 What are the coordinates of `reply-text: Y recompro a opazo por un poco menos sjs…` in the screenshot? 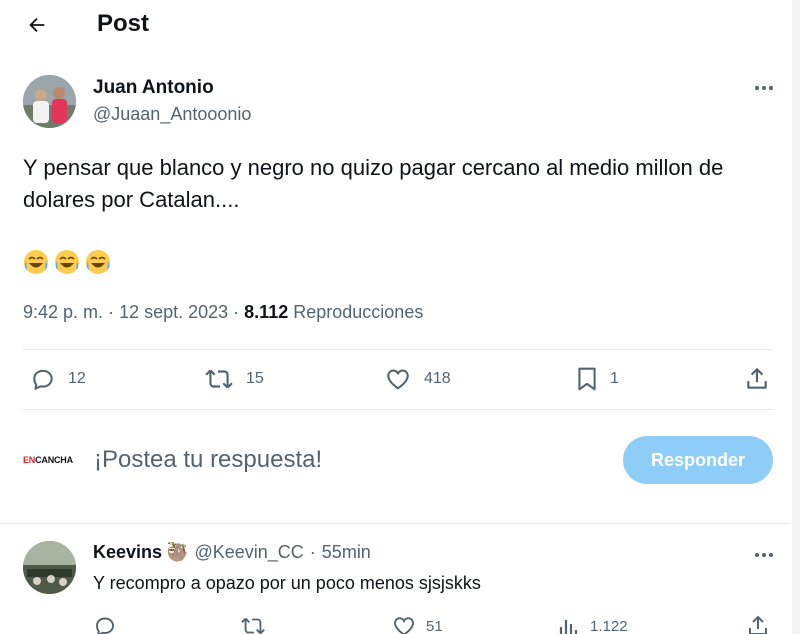 It's located at (287, 583).